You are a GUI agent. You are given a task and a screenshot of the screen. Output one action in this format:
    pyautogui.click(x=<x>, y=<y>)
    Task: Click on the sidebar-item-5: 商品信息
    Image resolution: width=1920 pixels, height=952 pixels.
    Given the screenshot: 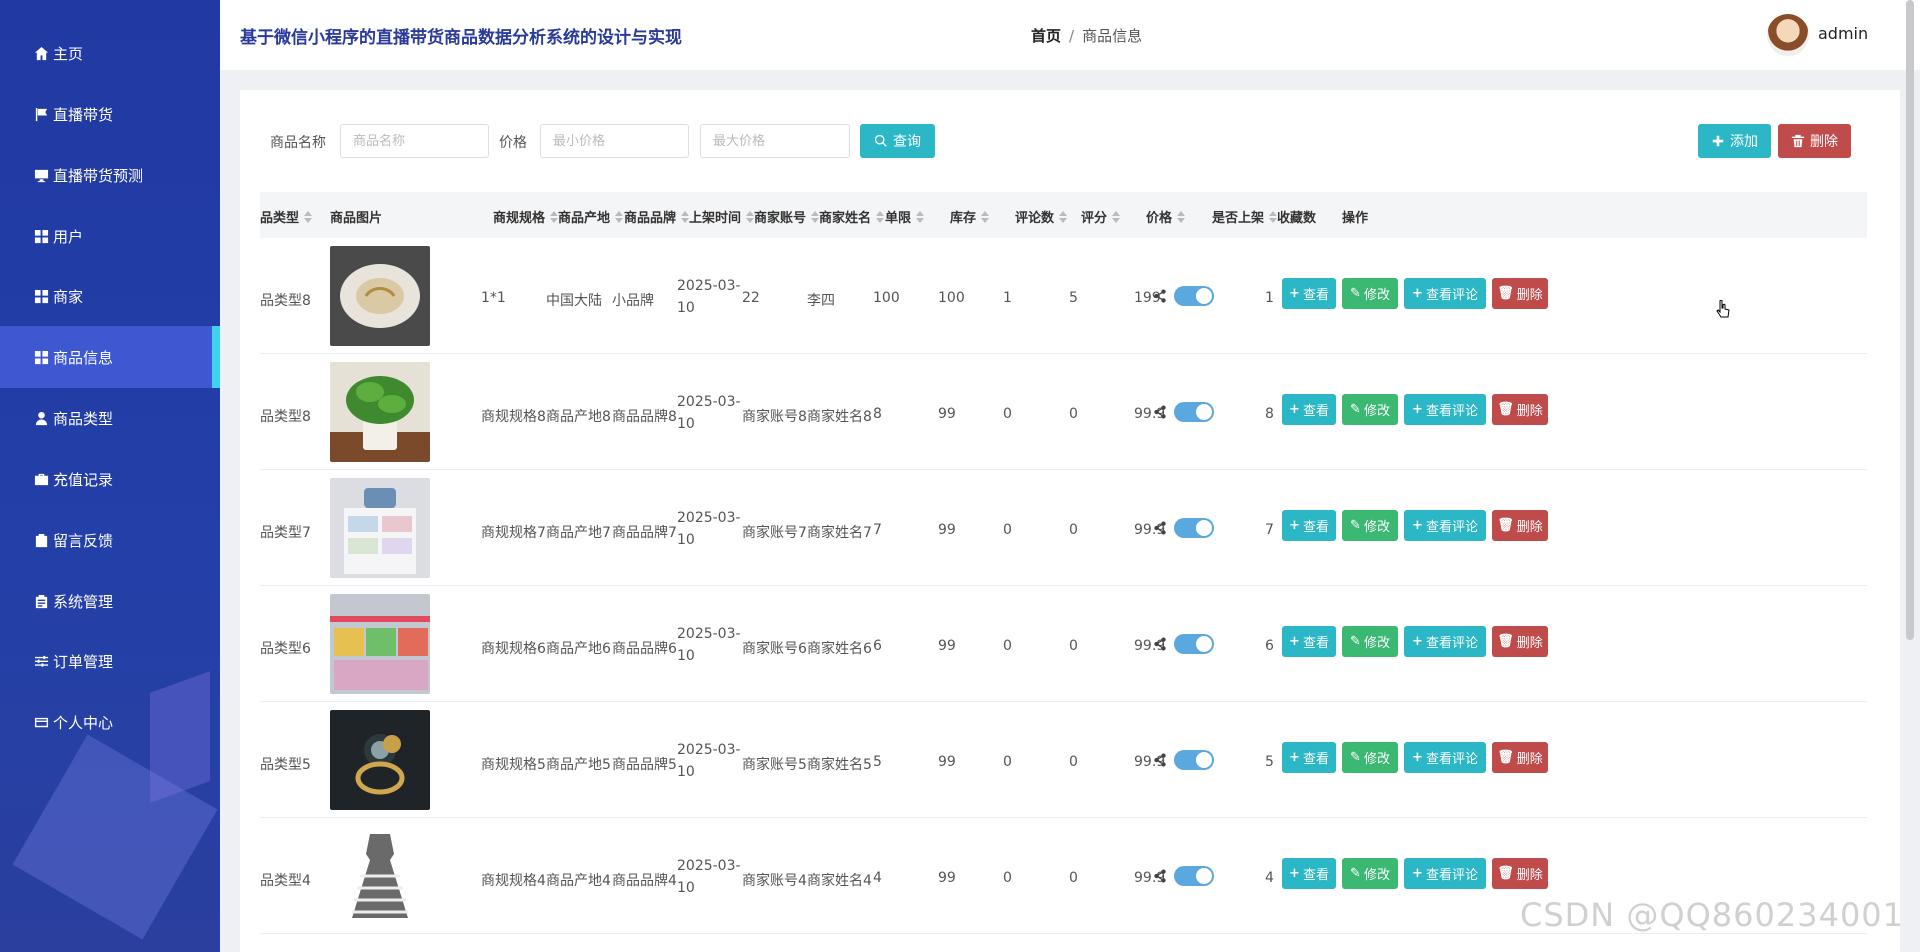 What is the action you would take?
    pyautogui.click(x=110, y=357)
    